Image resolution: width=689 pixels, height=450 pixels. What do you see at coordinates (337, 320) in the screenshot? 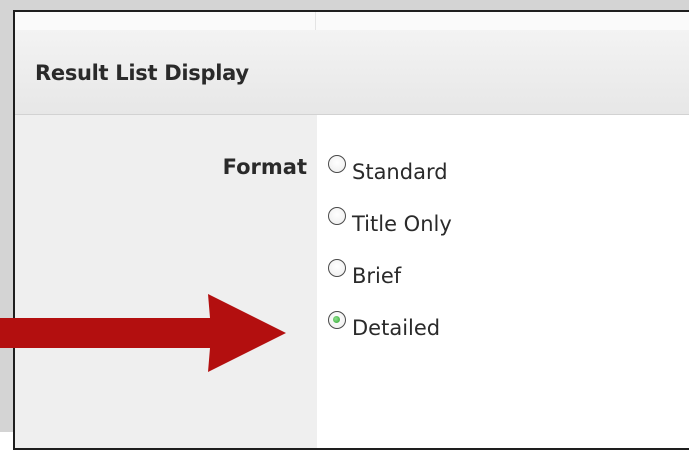
I see `radio-detailed` at bounding box center [337, 320].